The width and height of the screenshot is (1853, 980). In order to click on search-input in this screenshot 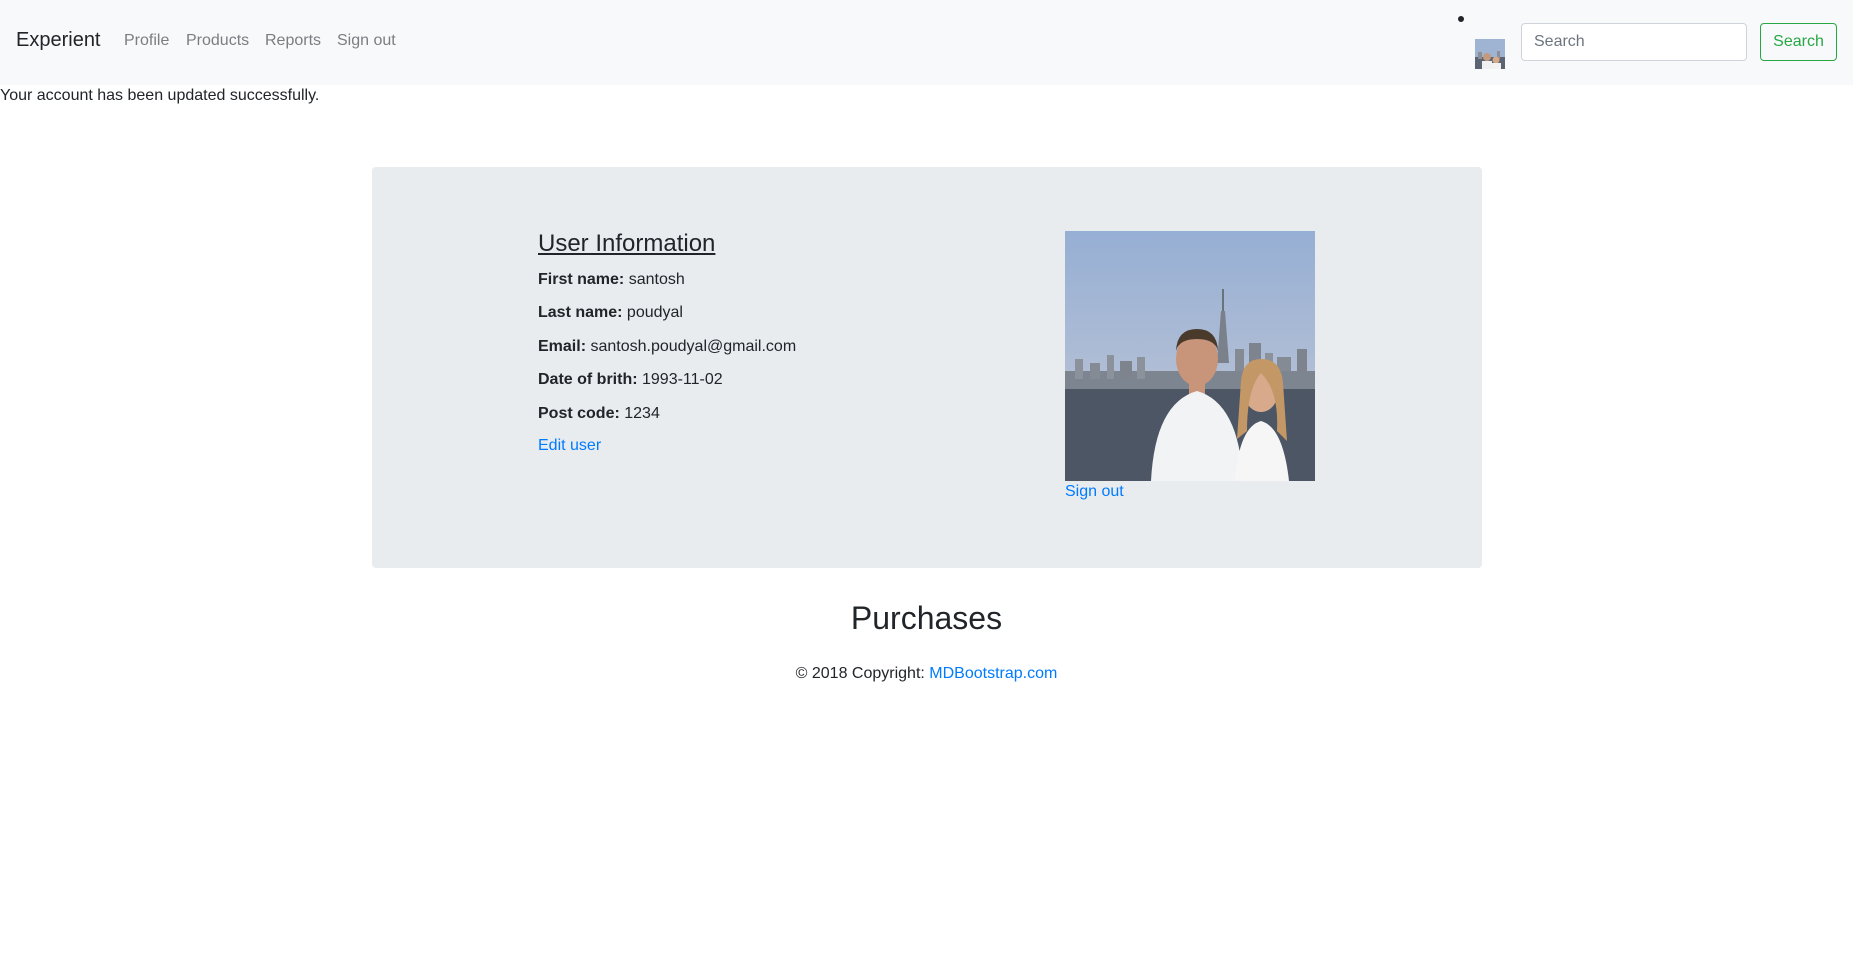, I will do `click(1634, 42)`.